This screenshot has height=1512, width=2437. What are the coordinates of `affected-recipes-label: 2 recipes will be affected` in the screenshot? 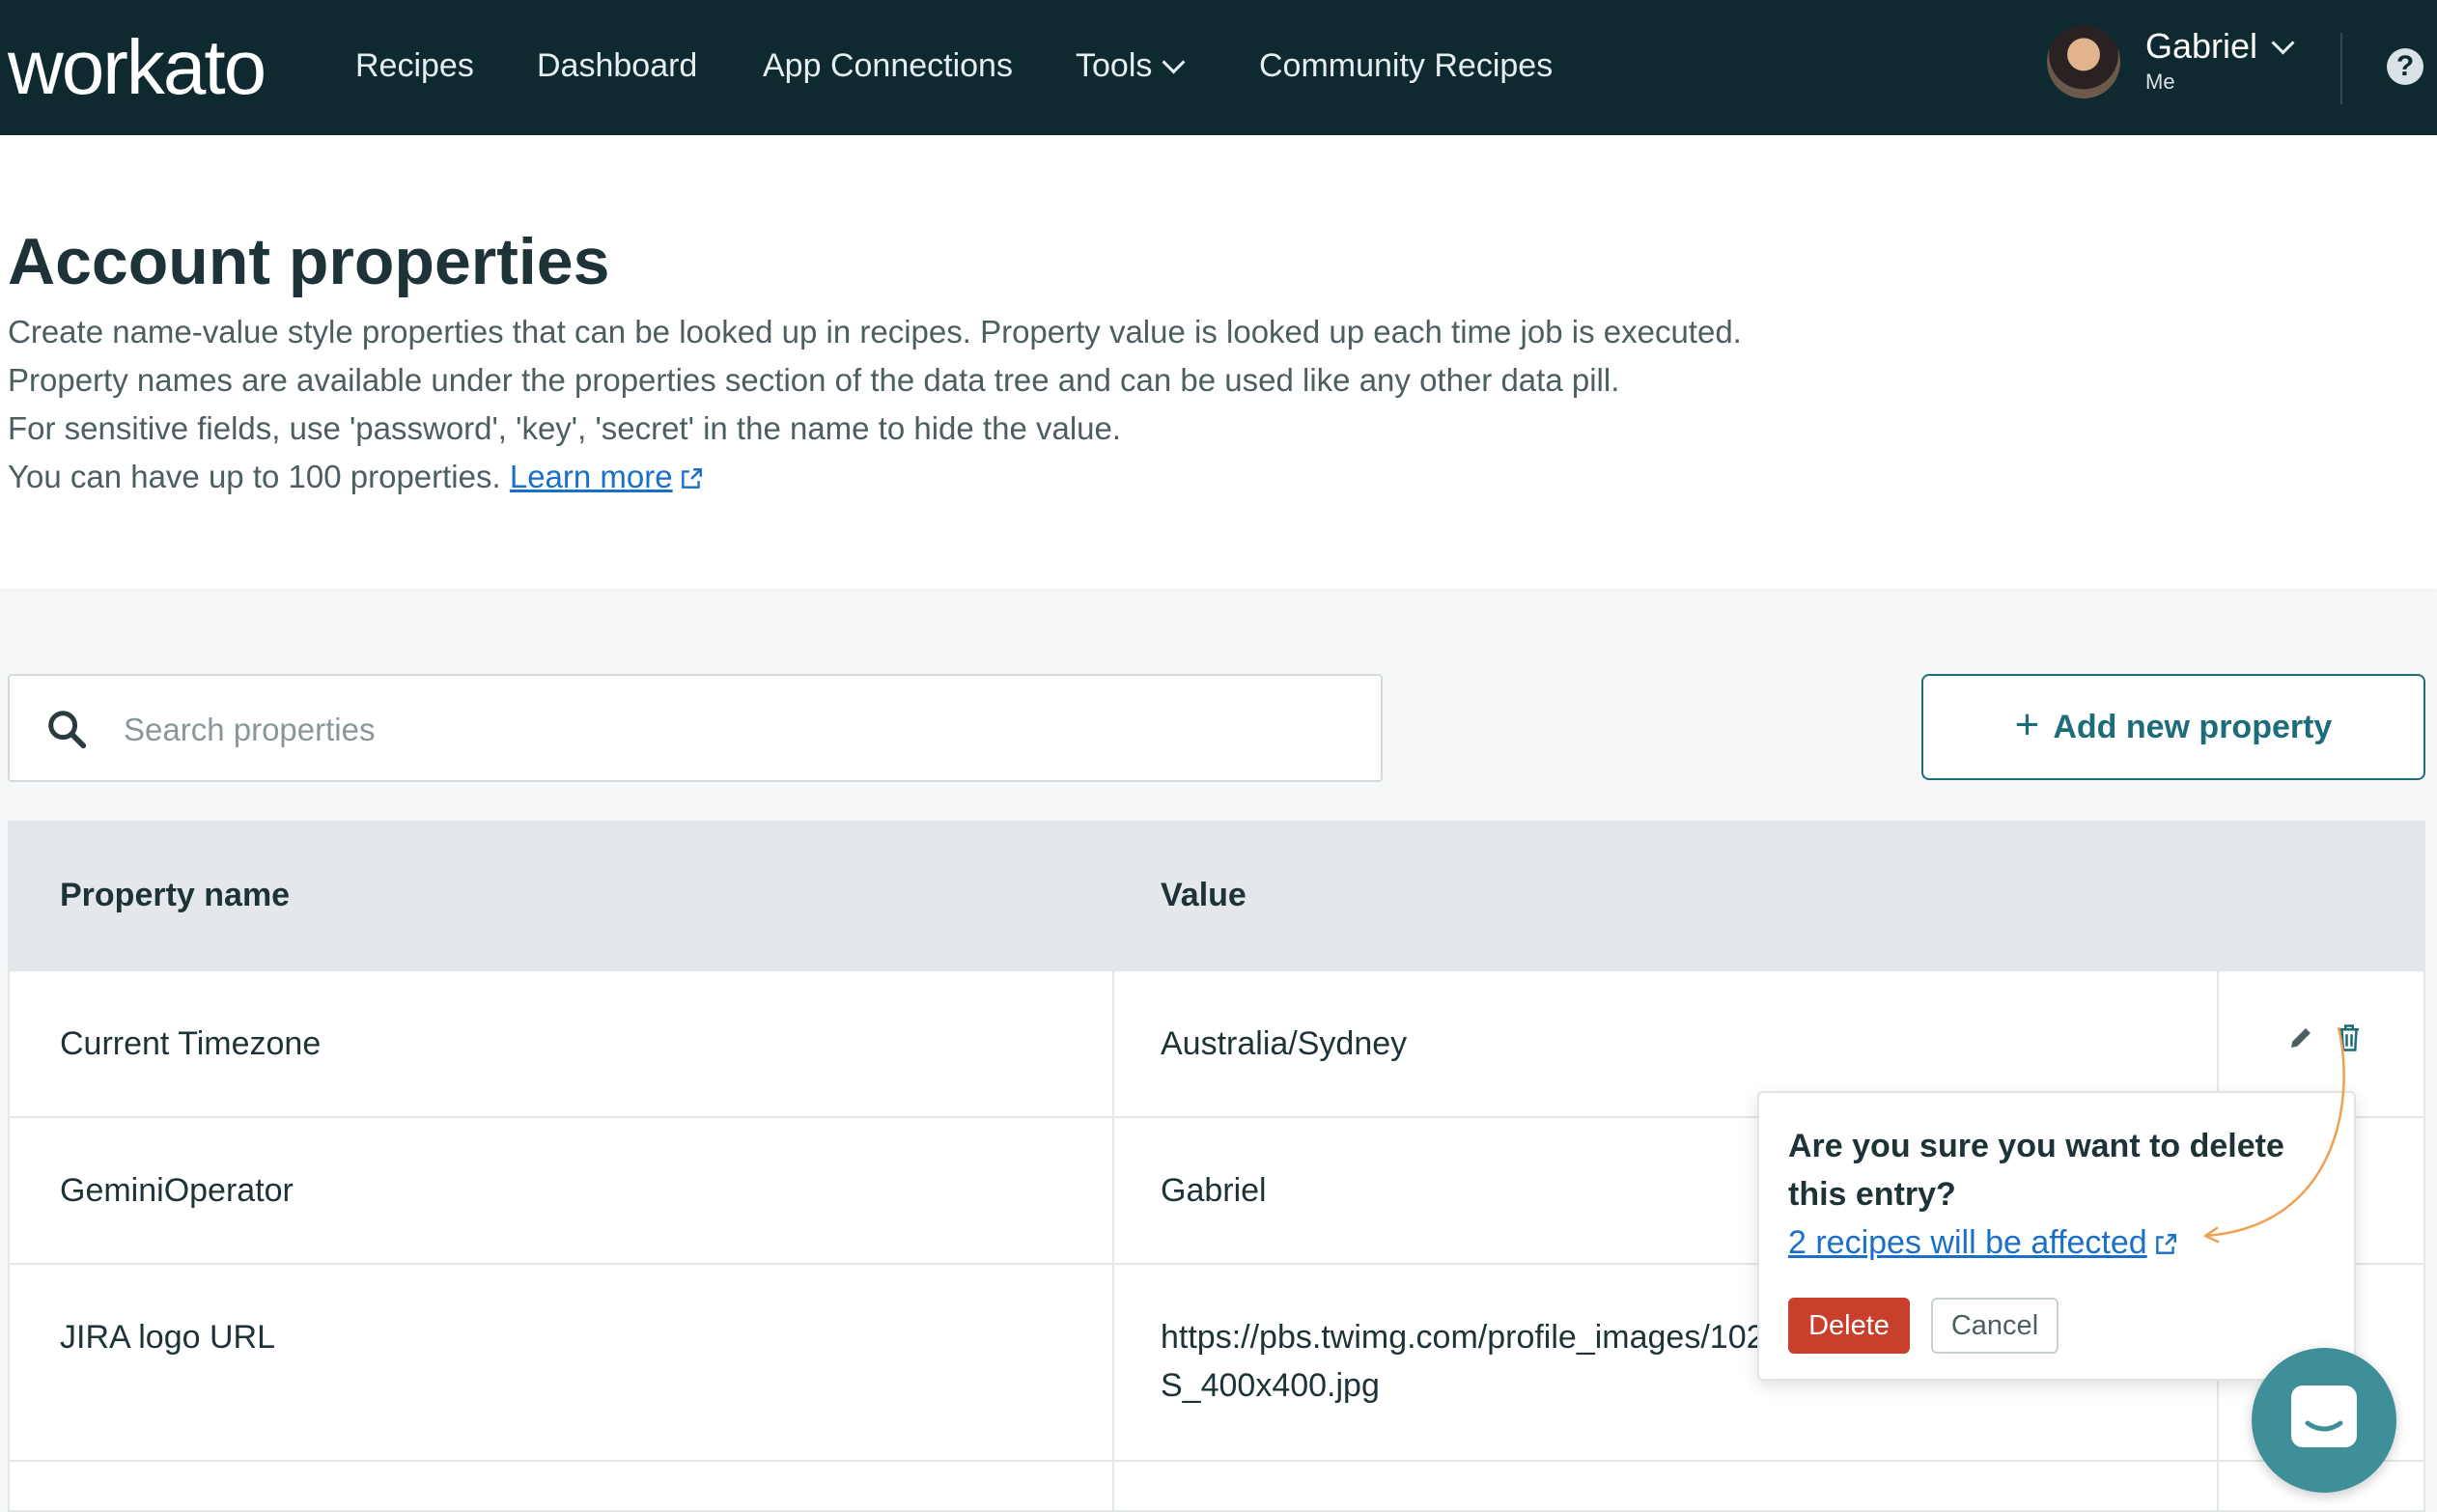 It's located at (1967, 1243).